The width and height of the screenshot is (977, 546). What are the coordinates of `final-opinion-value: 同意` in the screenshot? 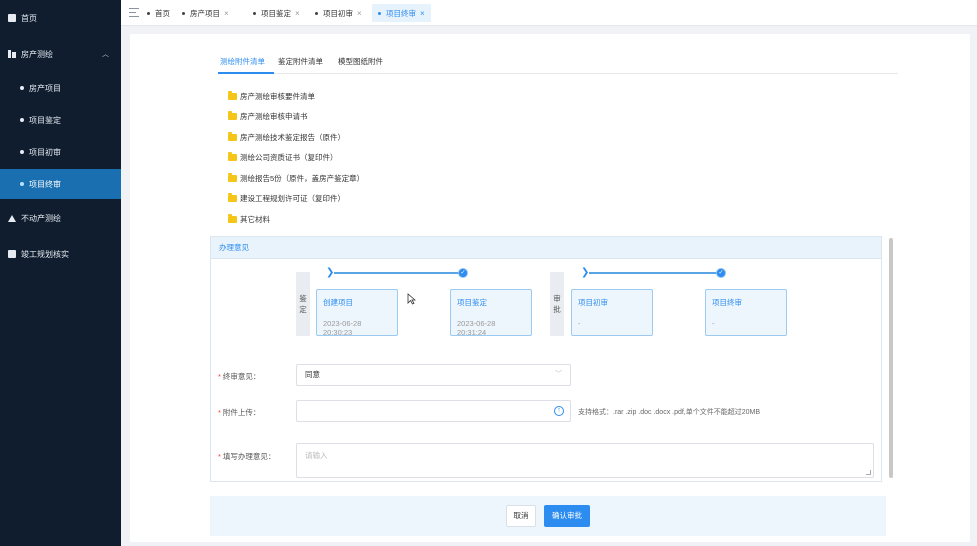 It's located at (312, 374).